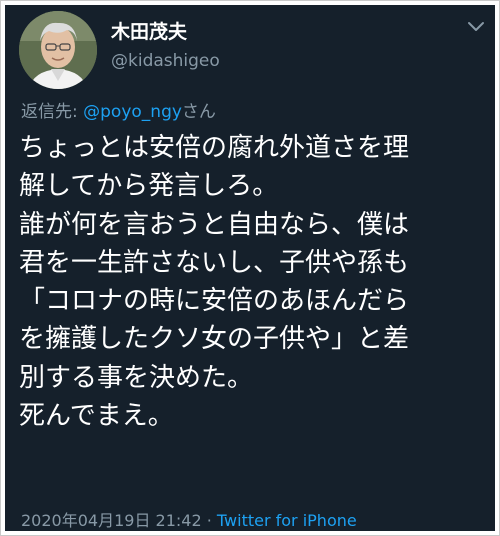 Image resolution: width=500 pixels, height=536 pixels. Describe the element at coordinates (287, 520) in the screenshot. I see `tweet-source-link: Twitter for iPhone` at that location.